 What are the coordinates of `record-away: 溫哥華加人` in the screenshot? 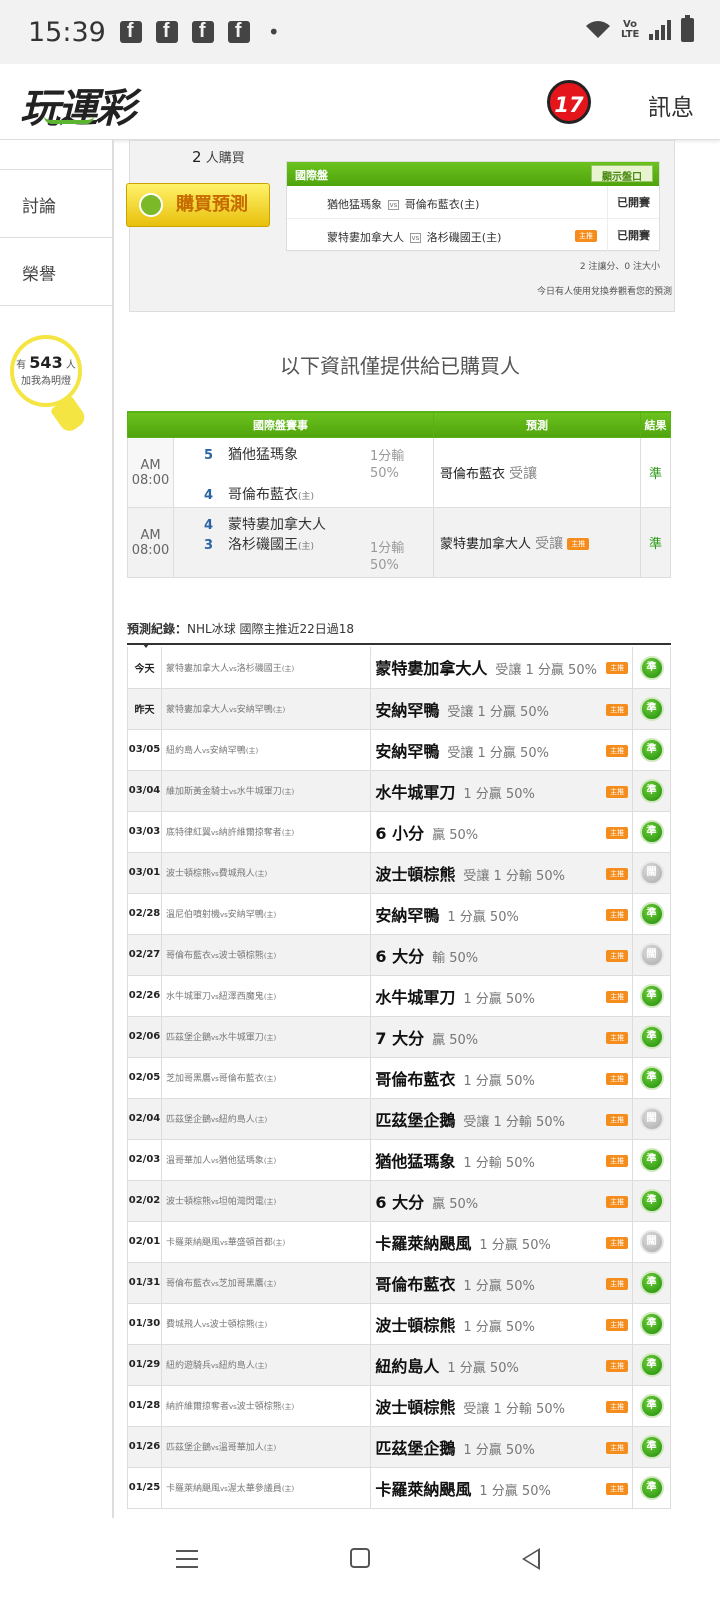 It's located at (188, 1161).